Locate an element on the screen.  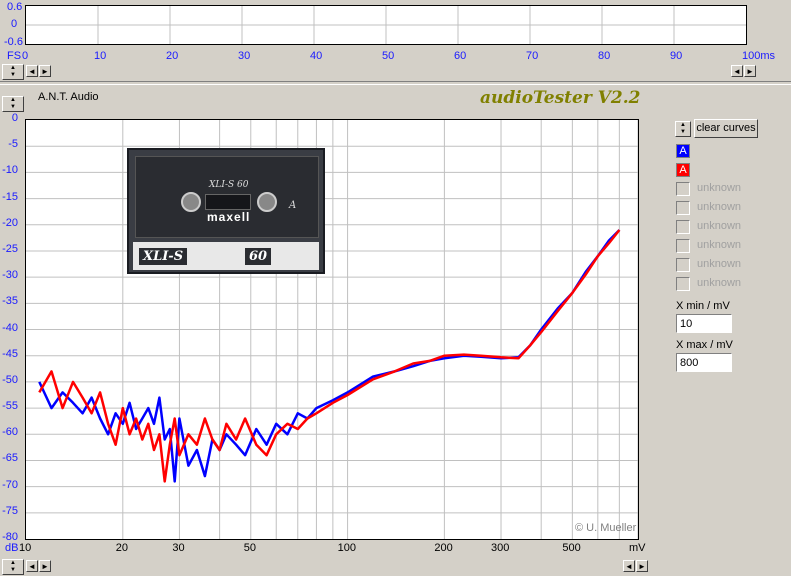
x-scroll-right-button: ► is located at coordinates (45, 566).